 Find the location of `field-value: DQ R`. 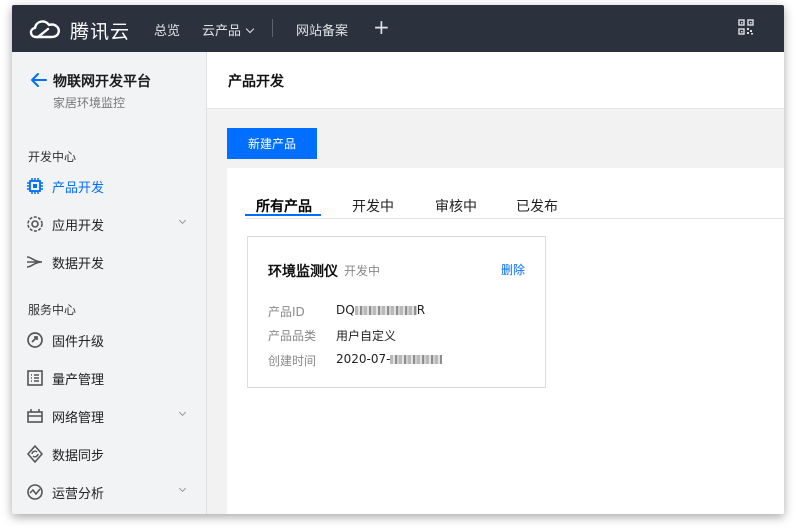

field-value: DQ R is located at coordinates (380, 310).